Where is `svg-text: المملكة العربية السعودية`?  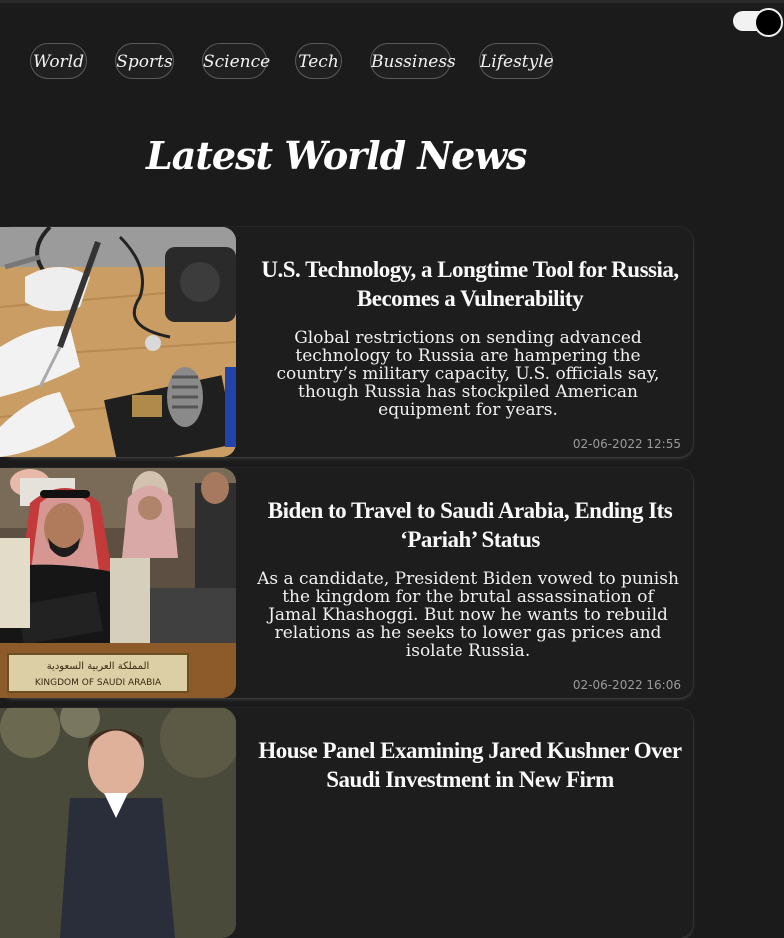 svg-text: المملكة العربية السعودية is located at coordinates (98, 666).